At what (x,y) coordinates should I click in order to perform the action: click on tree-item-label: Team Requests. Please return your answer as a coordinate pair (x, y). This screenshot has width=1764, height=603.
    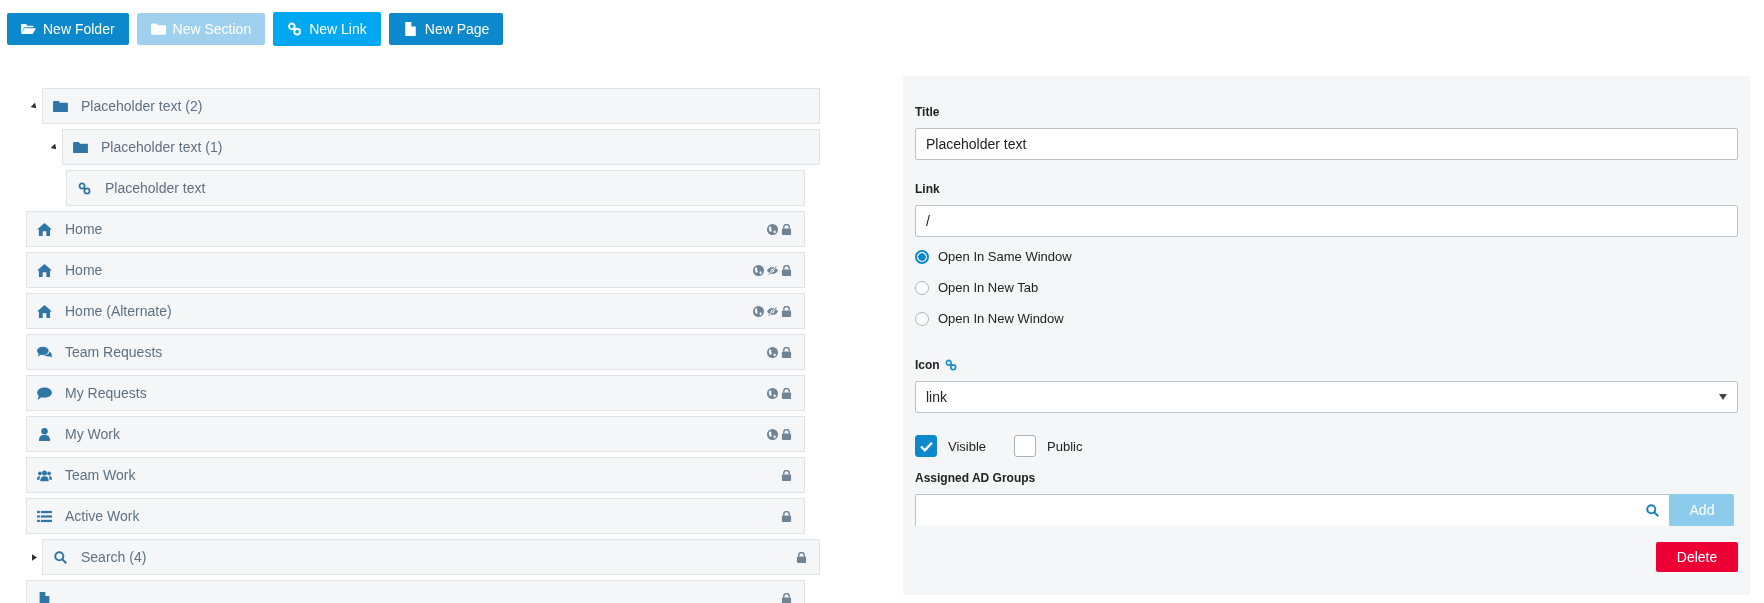
    Looking at the image, I should click on (114, 352).